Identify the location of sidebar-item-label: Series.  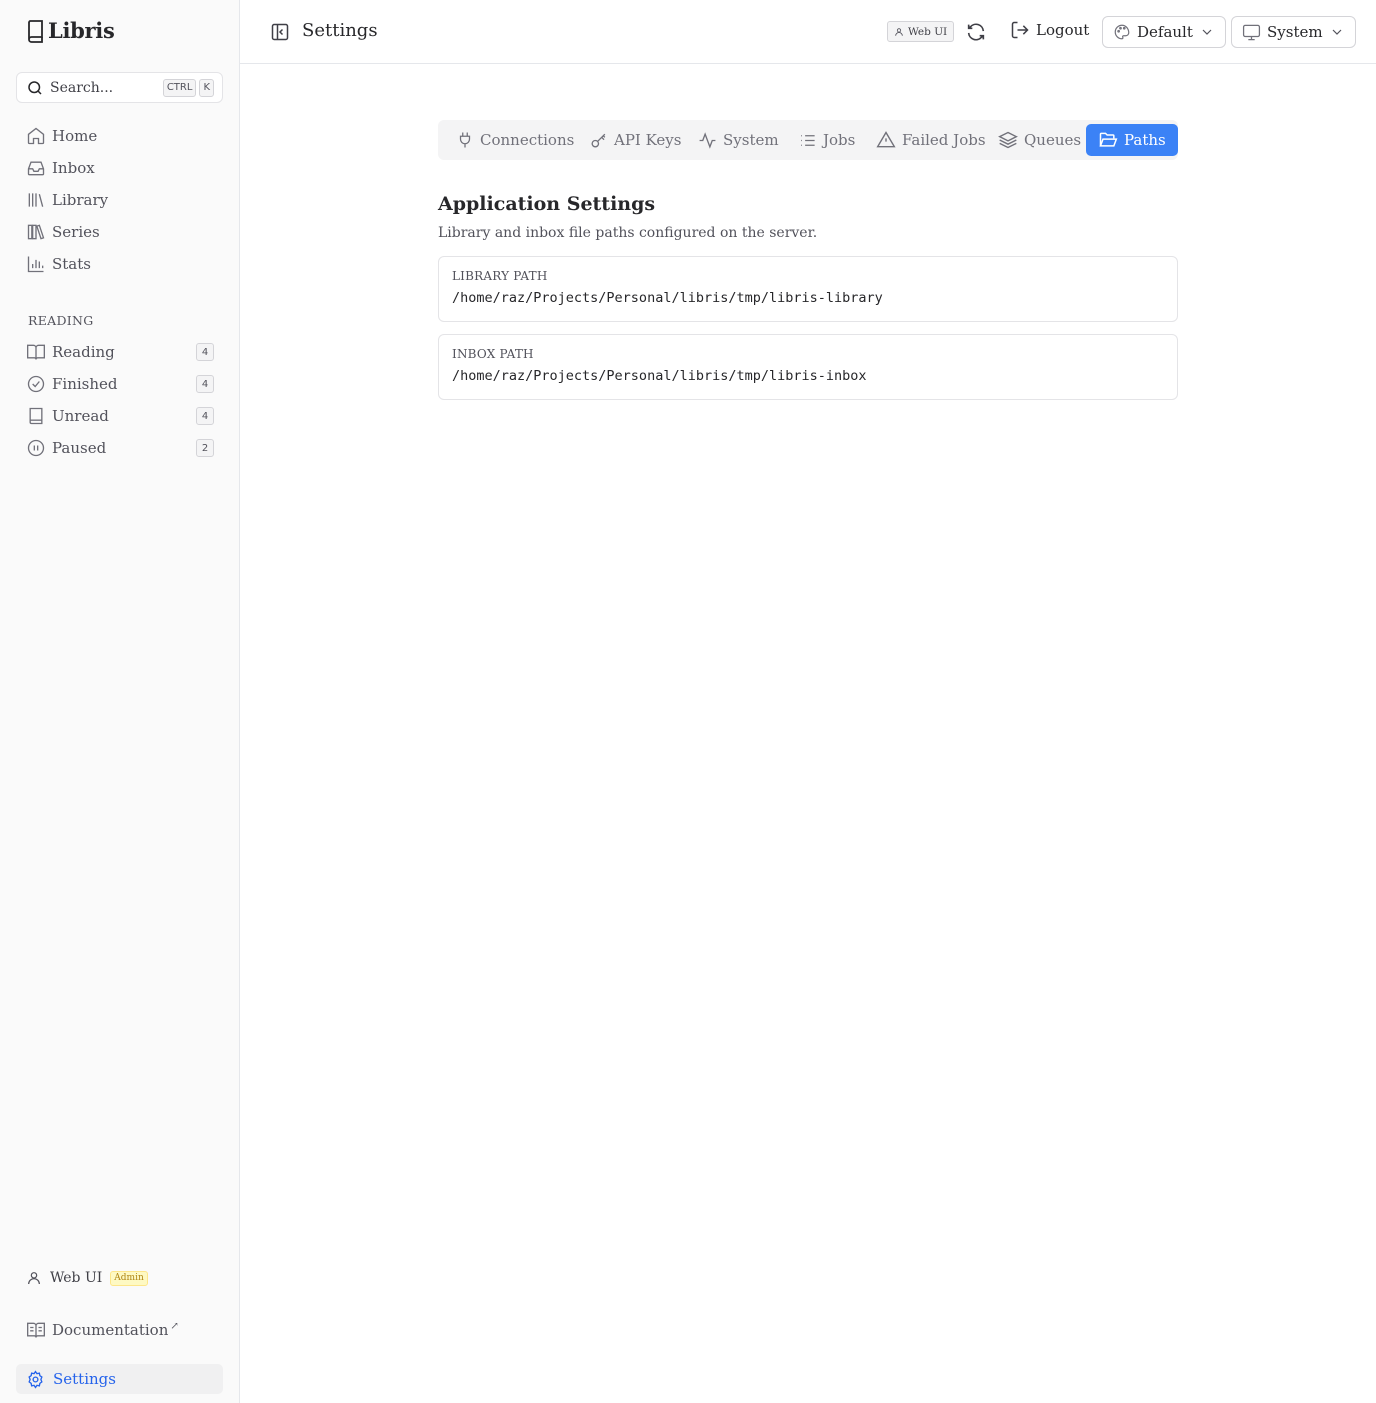
(76, 232).